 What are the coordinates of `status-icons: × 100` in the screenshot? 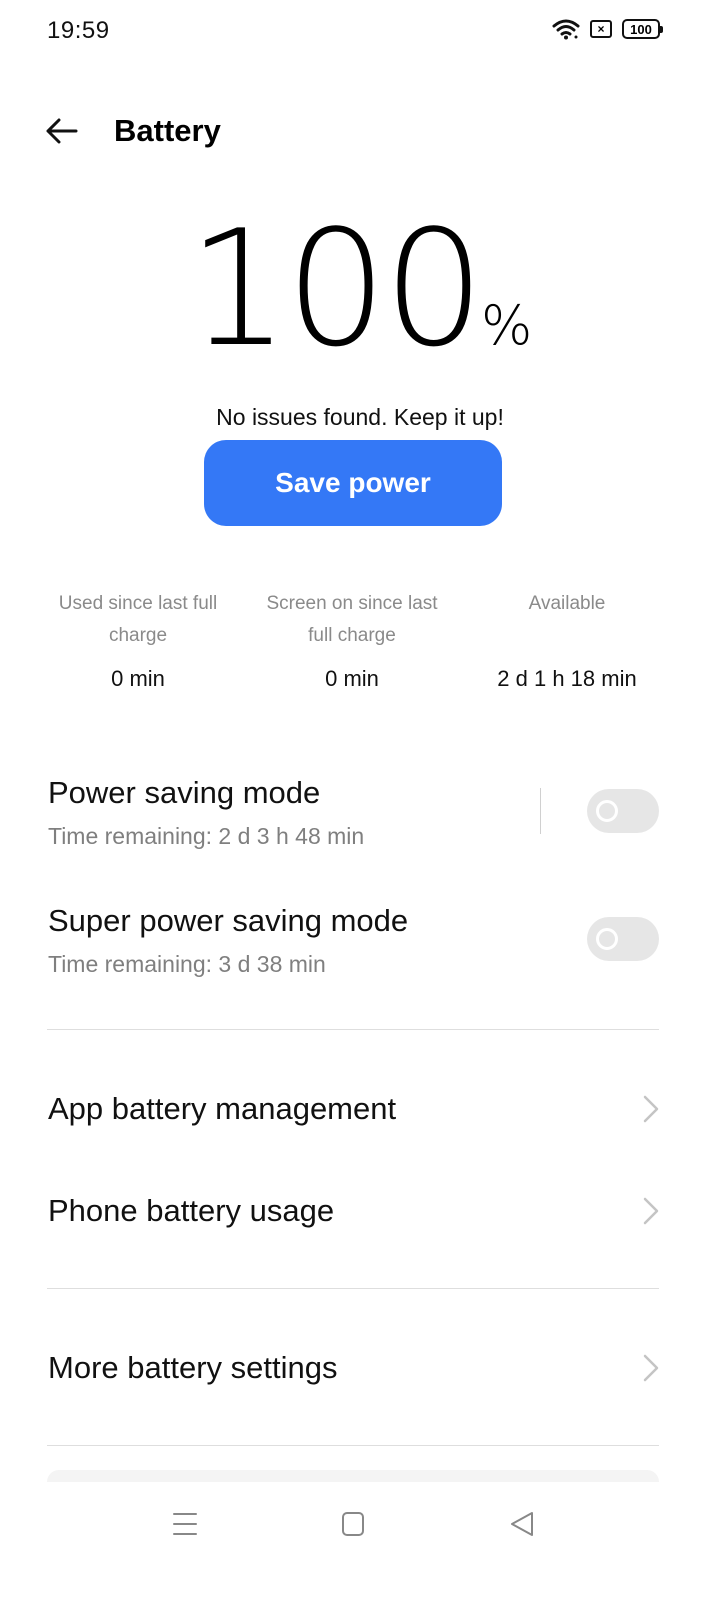 It's located at (607, 29).